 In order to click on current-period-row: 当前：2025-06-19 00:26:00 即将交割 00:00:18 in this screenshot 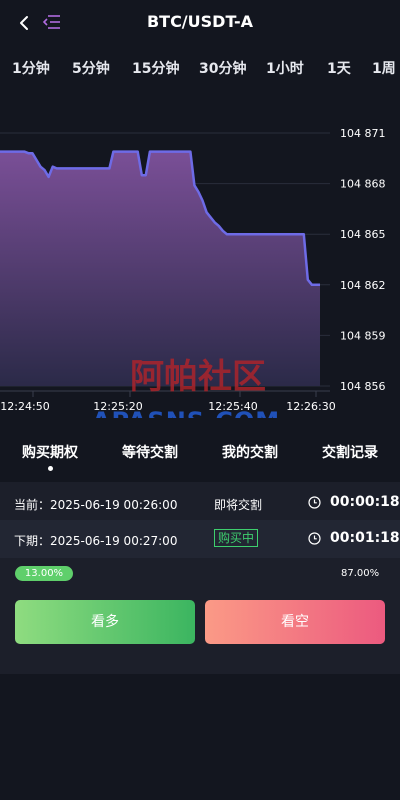, I will do `click(200, 503)`.